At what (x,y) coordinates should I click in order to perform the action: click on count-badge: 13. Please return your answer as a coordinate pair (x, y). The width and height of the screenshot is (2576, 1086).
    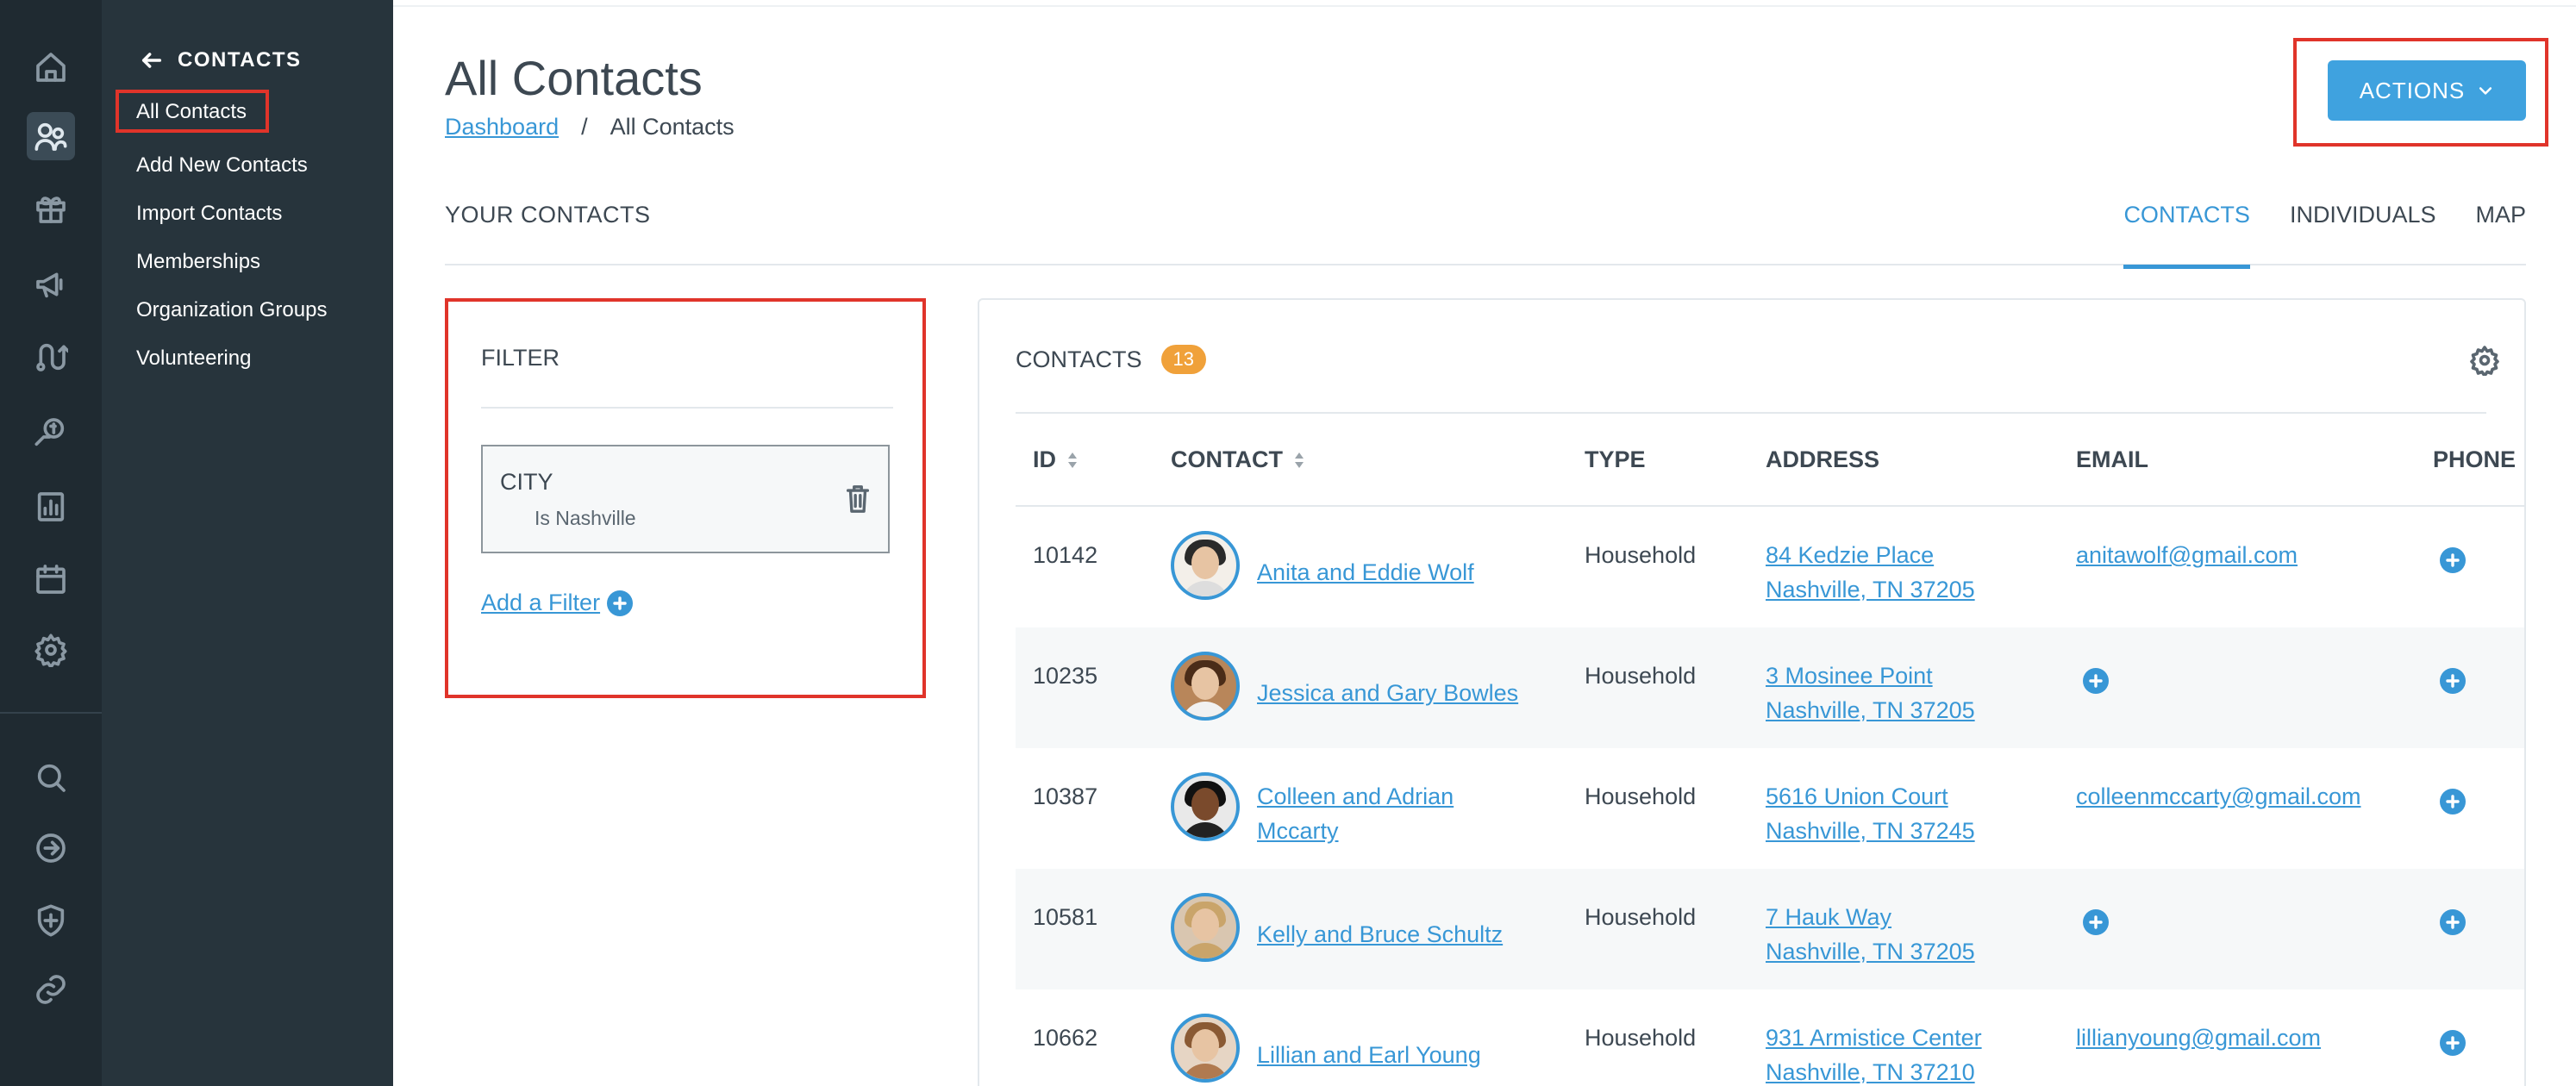
    Looking at the image, I should click on (1183, 359).